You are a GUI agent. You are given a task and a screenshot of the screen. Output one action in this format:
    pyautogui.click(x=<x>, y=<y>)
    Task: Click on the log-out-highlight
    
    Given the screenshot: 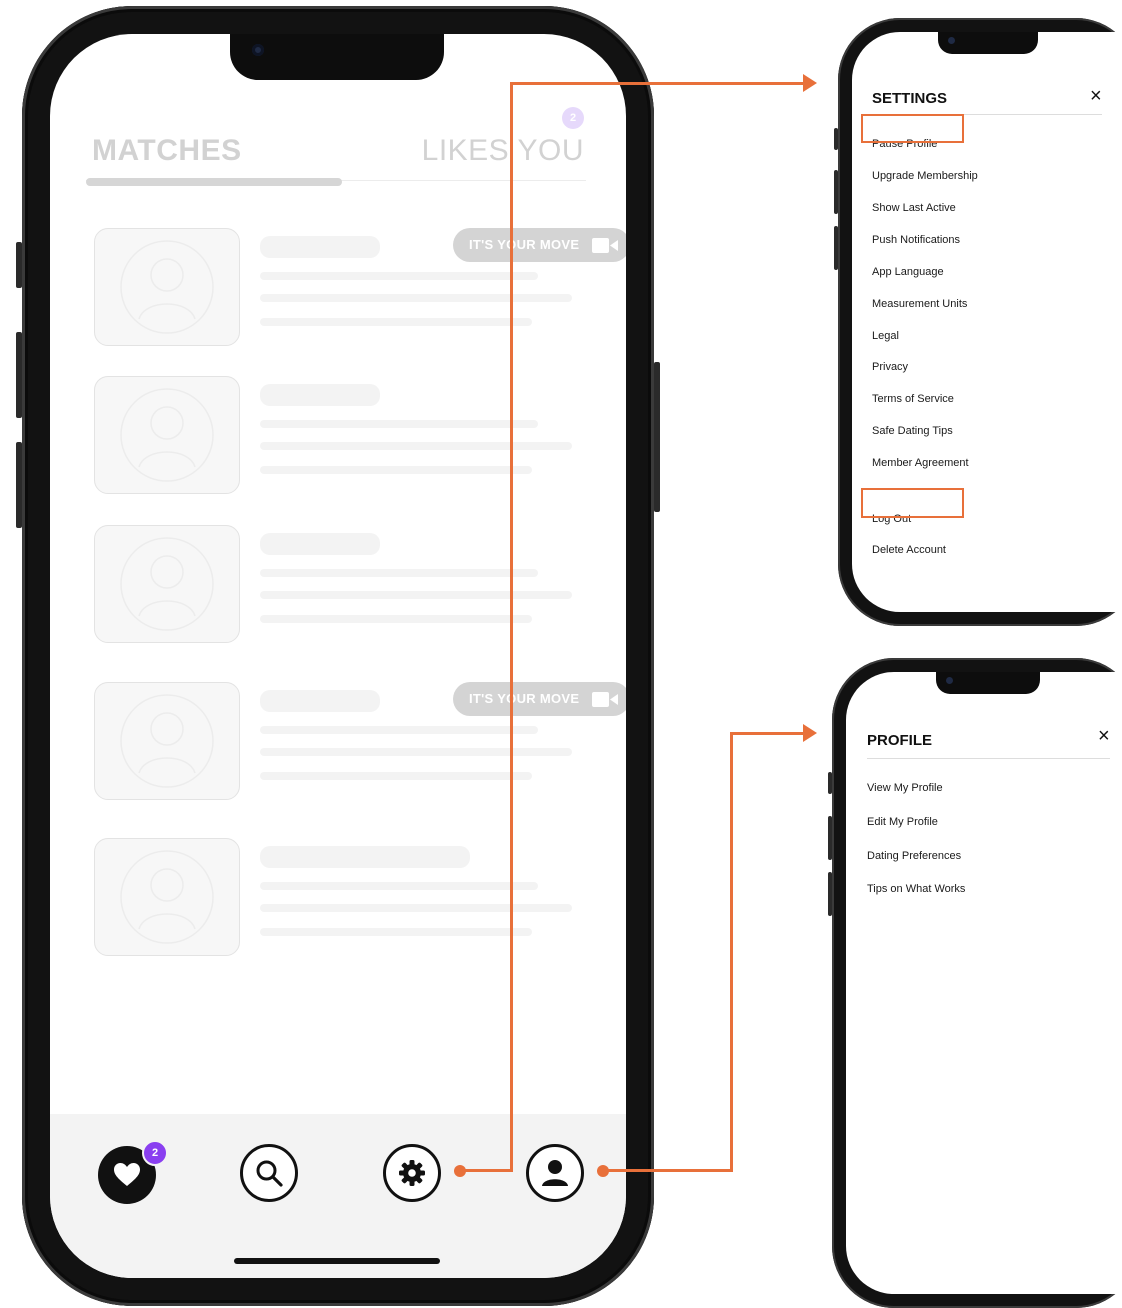 What is the action you would take?
    pyautogui.click(x=912, y=503)
    